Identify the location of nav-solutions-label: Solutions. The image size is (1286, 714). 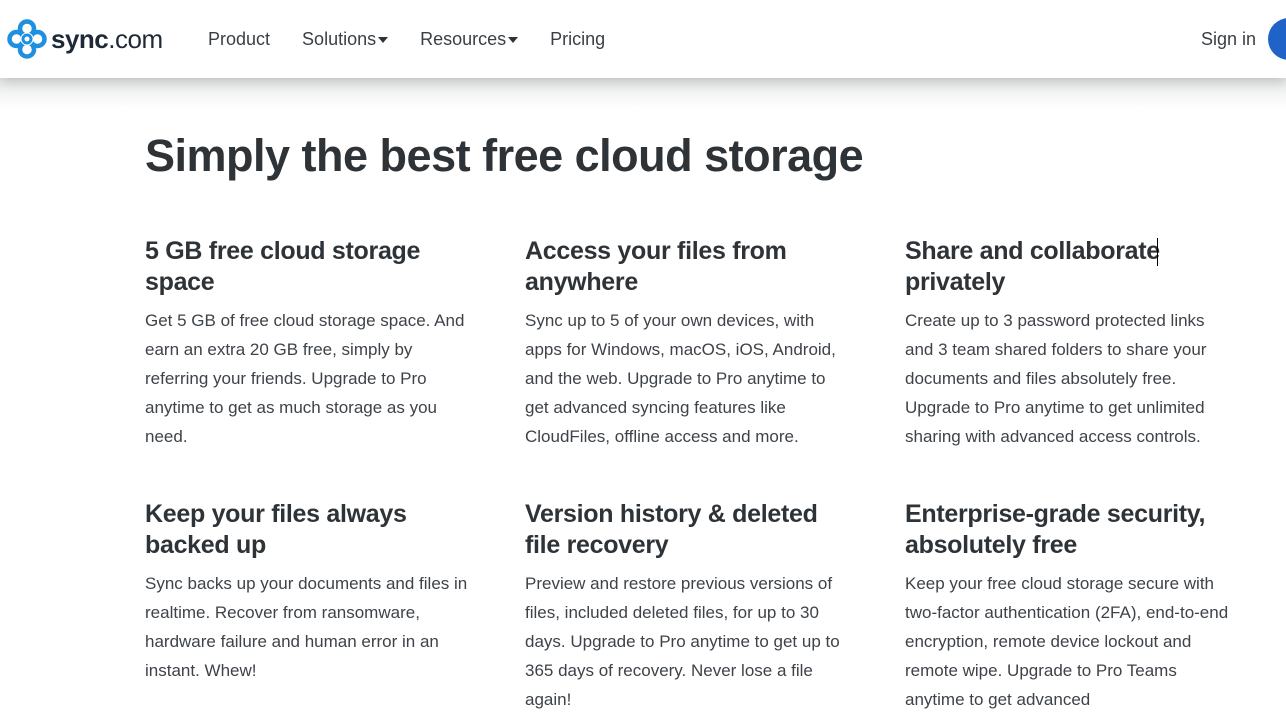
(339, 39).